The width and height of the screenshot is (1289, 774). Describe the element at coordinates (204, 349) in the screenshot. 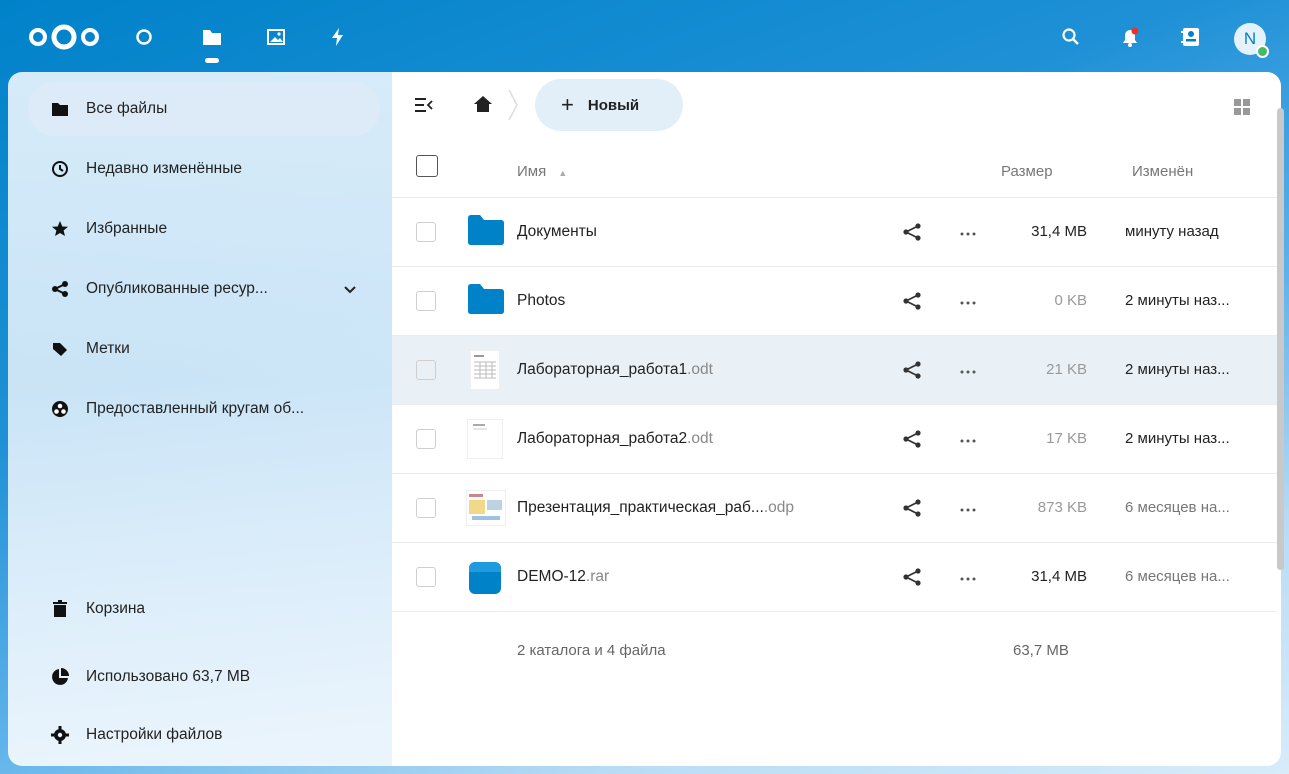

I see `sidebar-item-tags: Метки` at that location.